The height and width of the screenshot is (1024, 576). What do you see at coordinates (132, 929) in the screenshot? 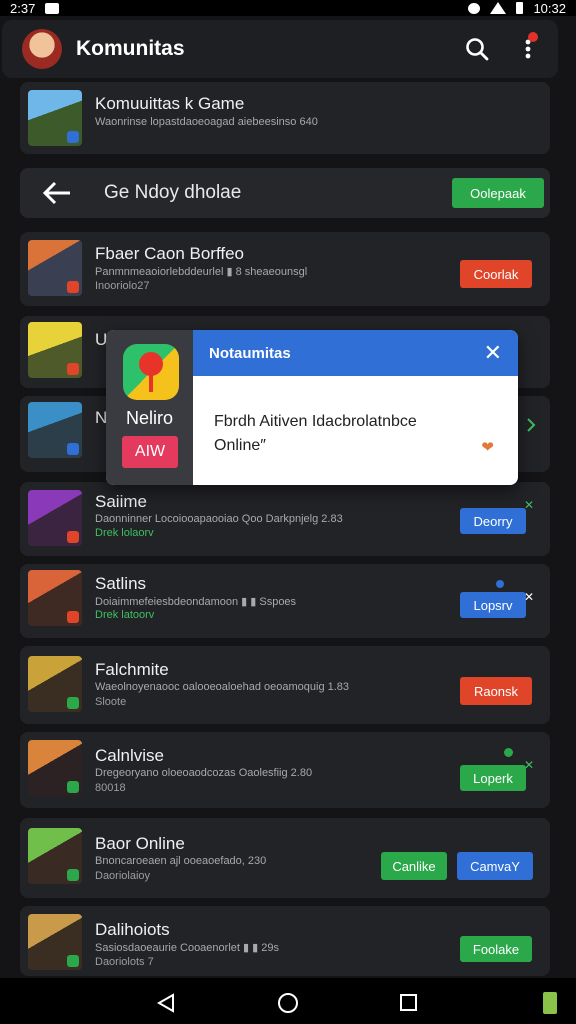
I see `game-title: Dalihoiots` at bounding box center [132, 929].